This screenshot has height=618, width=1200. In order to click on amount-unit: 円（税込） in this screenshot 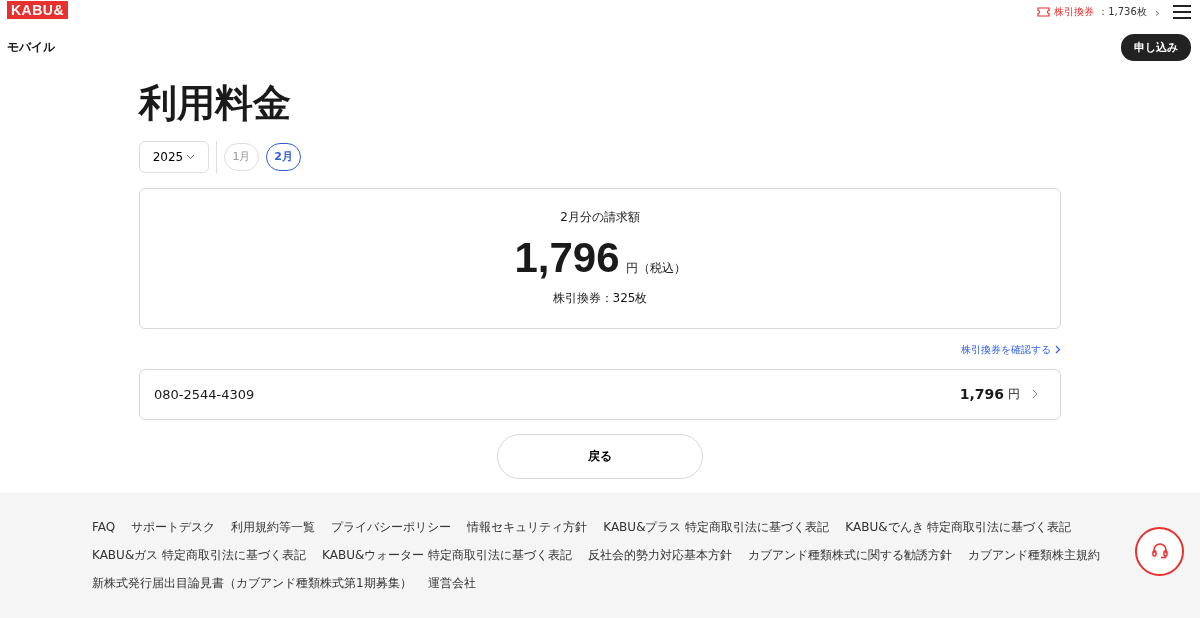, I will do `click(655, 268)`.